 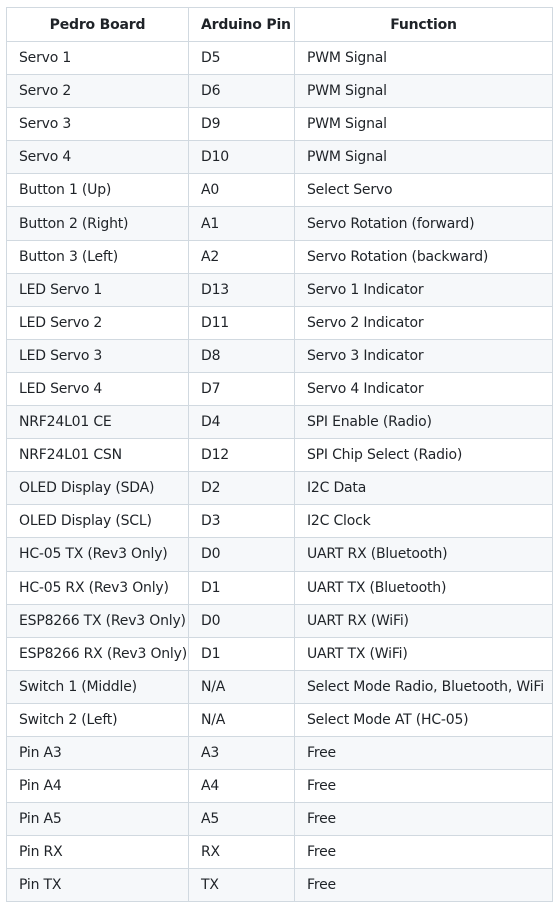 What do you see at coordinates (241, 488) in the screenshot?
I see `arduino-pin-cell: D2` at bounding box center [241, 488].